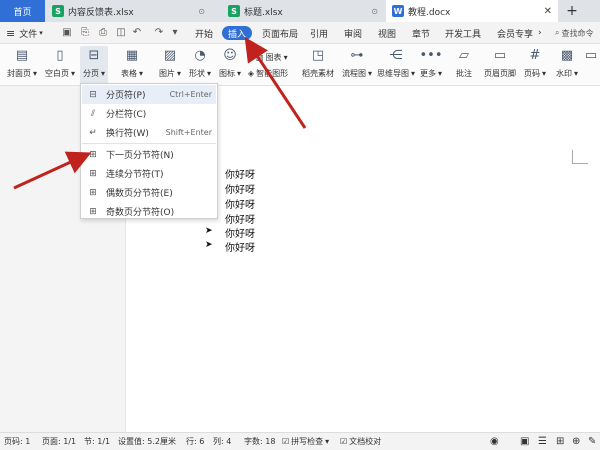 The image size is (600, 450). I want to click on status-setting-value: 设置值: 5.2厘米, so click(147, 441).